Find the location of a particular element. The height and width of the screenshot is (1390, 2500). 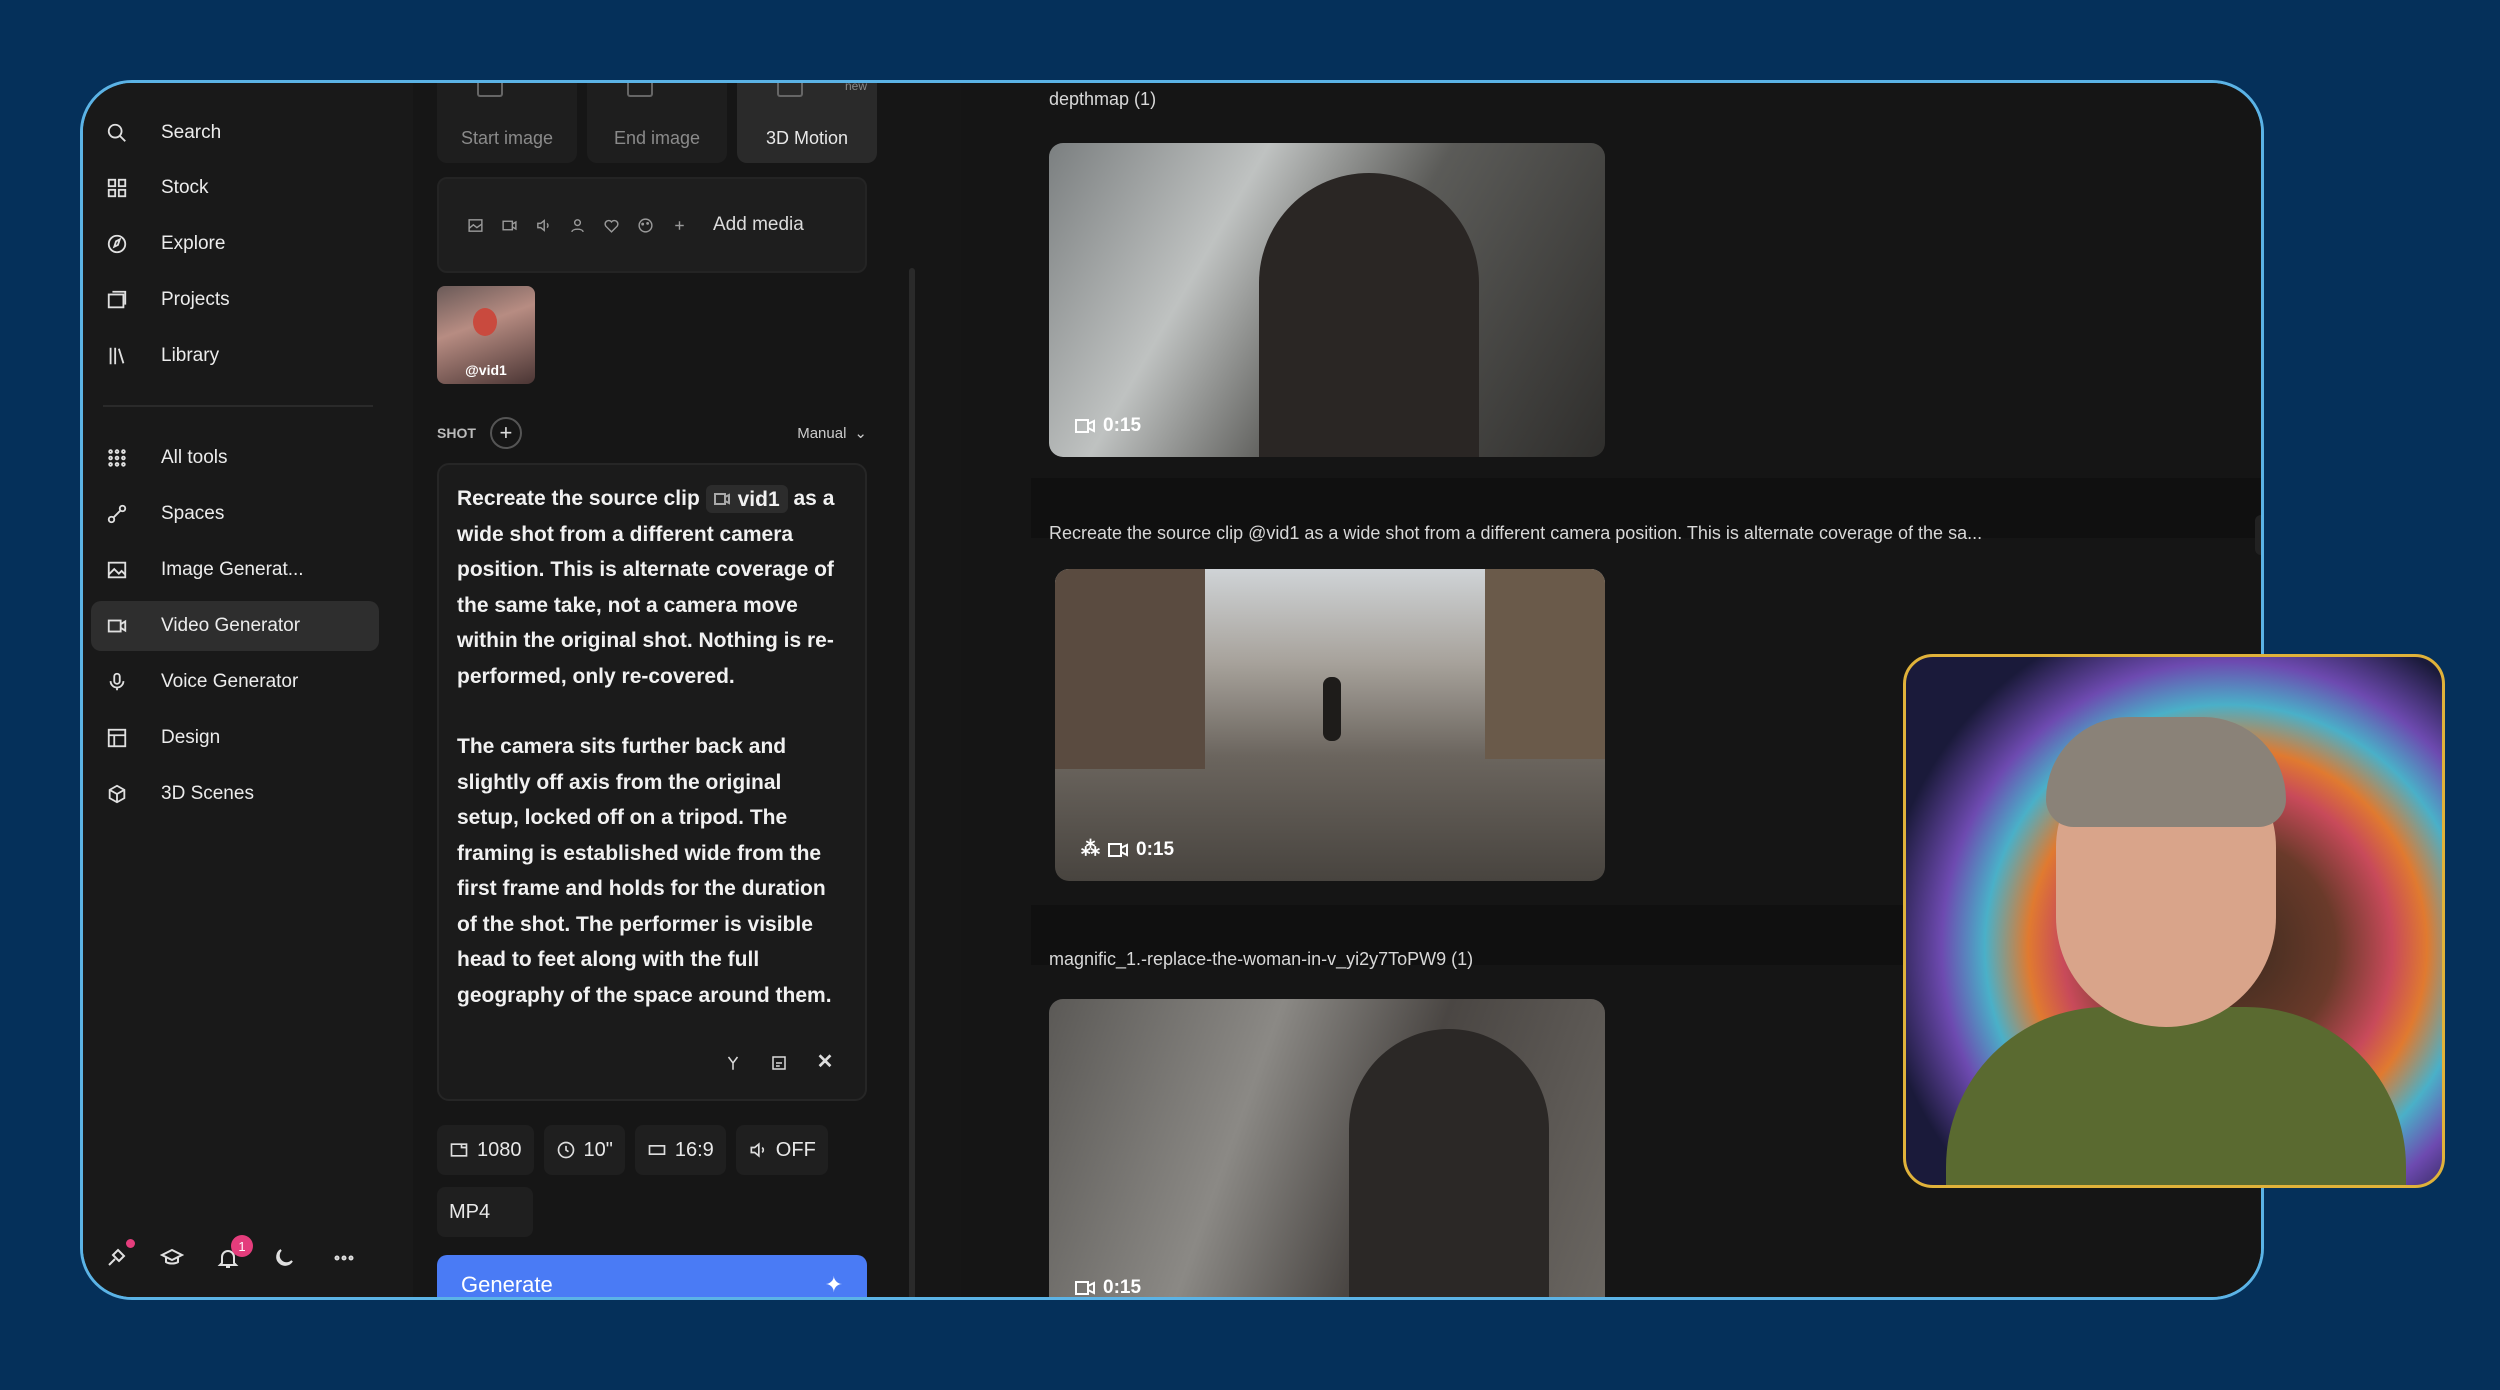

sidebar-item-label: Video Generator is located at coordinates (231, 625).